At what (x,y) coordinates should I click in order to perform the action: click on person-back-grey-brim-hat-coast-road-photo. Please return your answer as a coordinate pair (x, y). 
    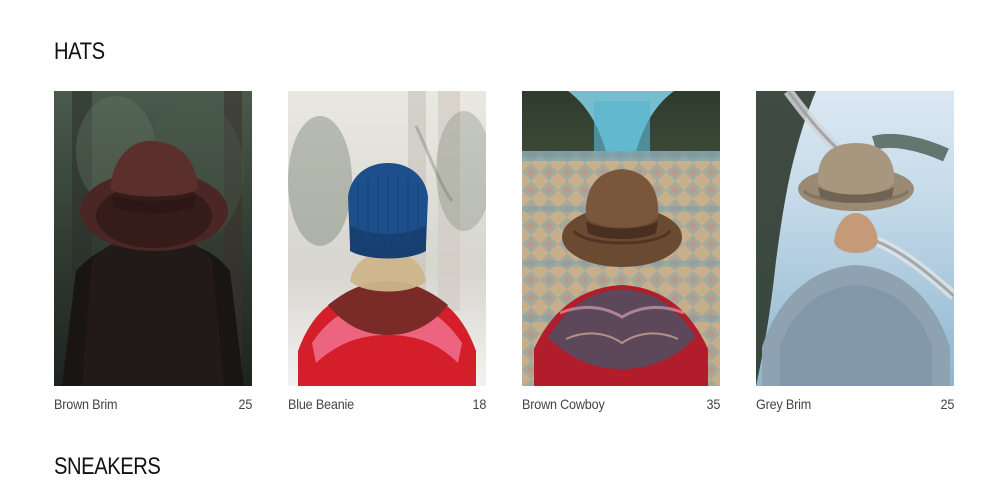
    Looking at the image, I should click on (855, 238).